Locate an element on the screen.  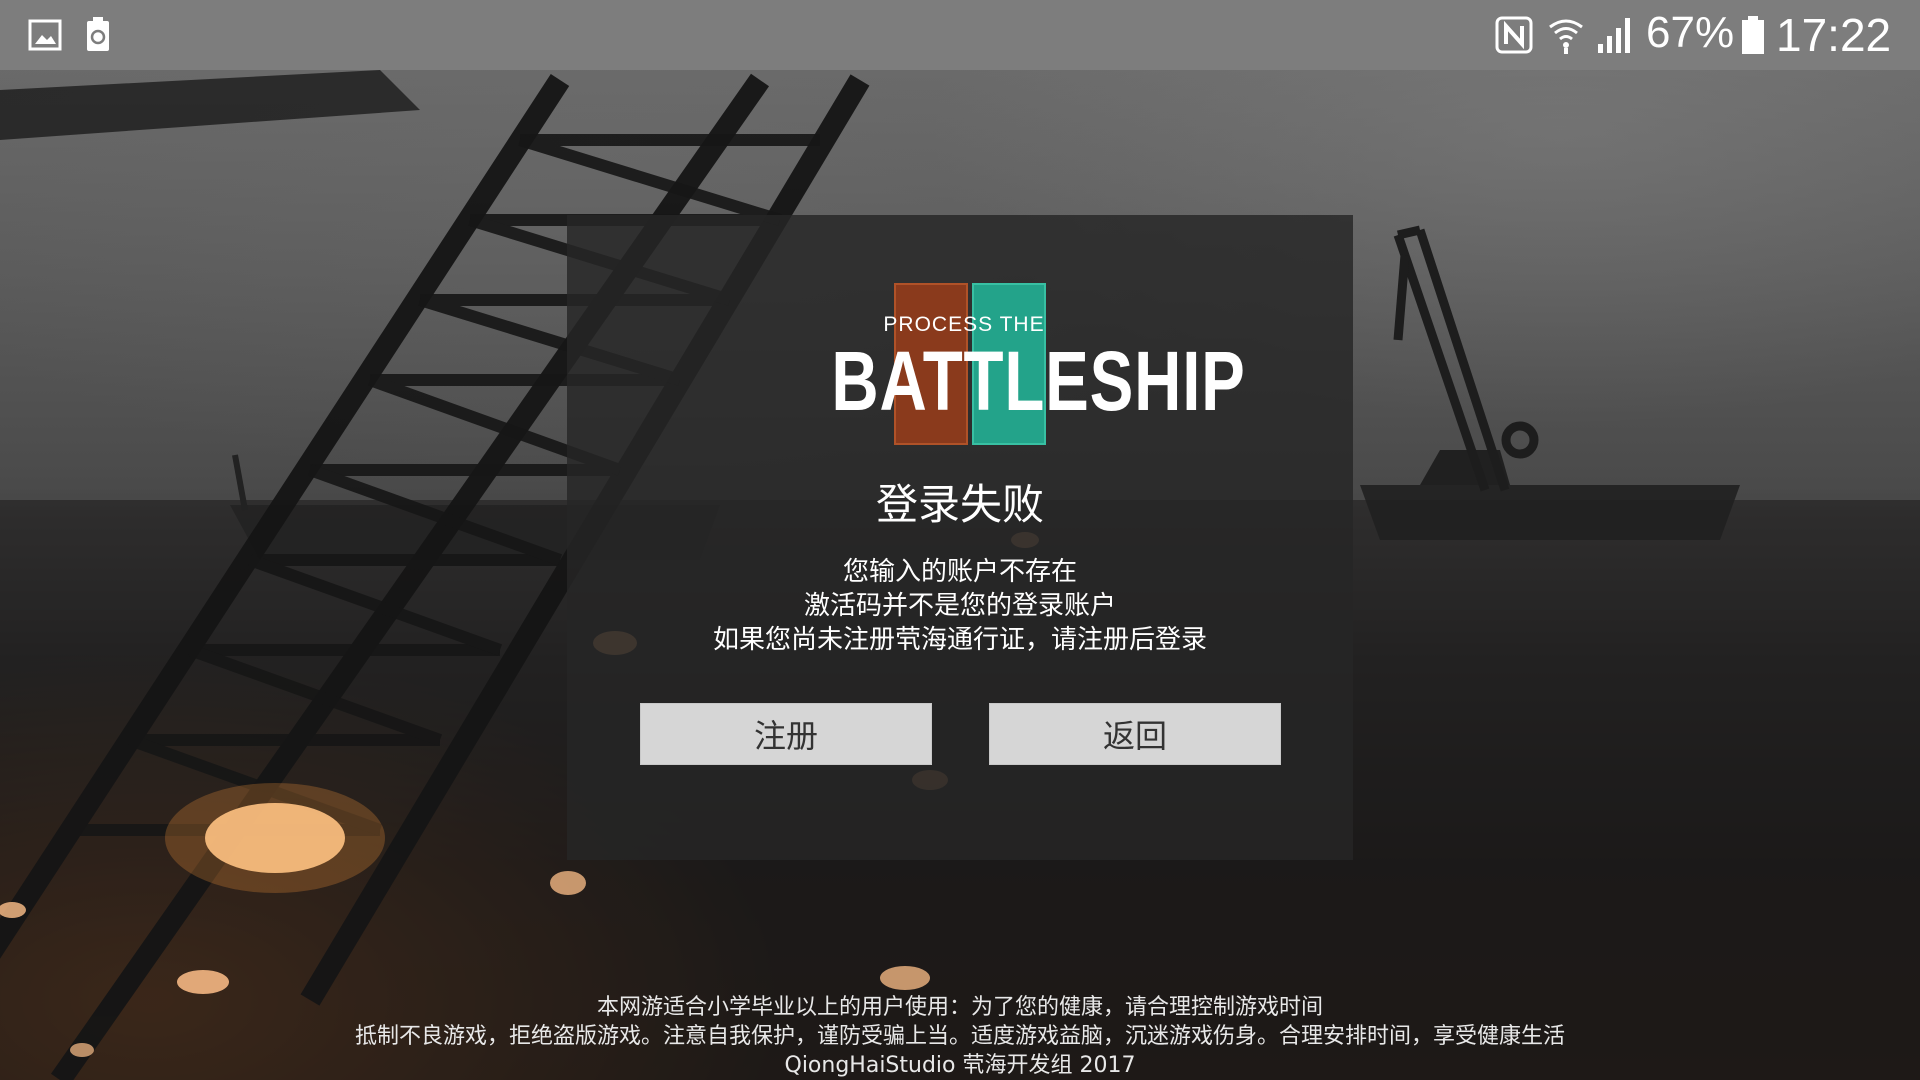
nfc-icon is located at coordinates (1514, 35).